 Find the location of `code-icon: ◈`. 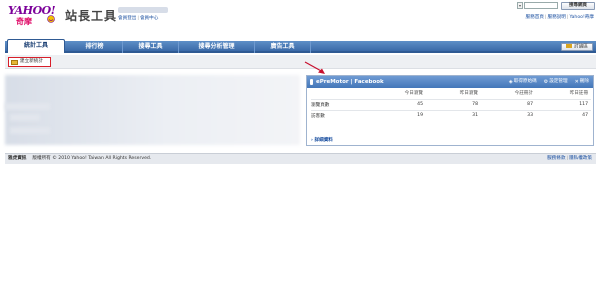

code-icon: ◈ is located at coordinates (510, 82).